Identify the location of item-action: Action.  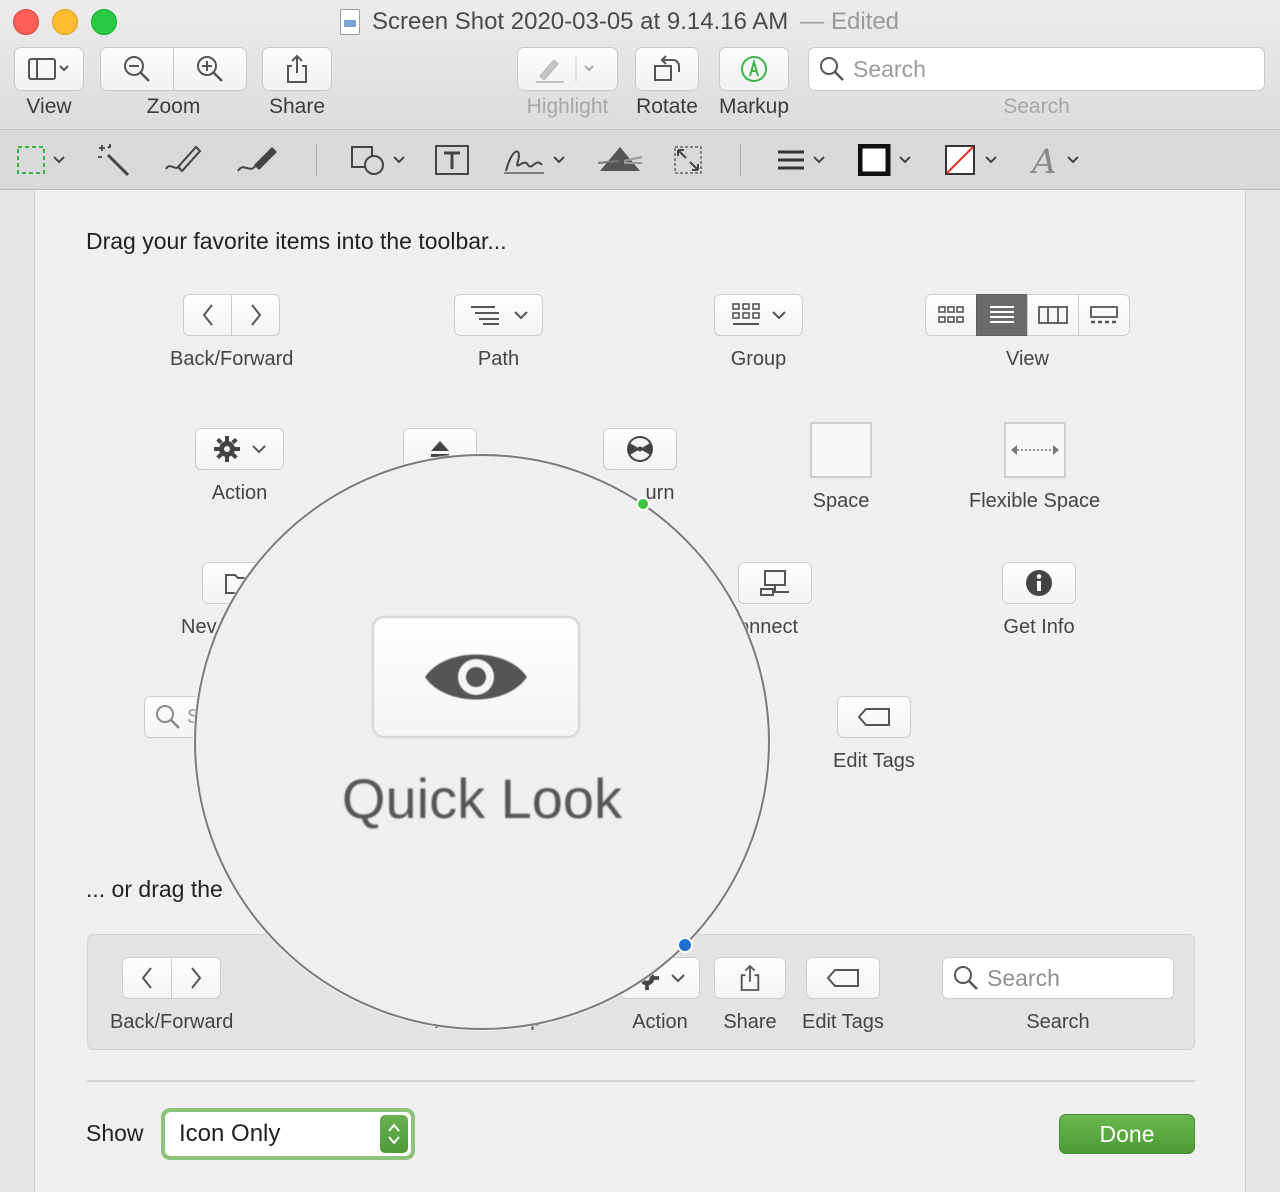
(239, 466).